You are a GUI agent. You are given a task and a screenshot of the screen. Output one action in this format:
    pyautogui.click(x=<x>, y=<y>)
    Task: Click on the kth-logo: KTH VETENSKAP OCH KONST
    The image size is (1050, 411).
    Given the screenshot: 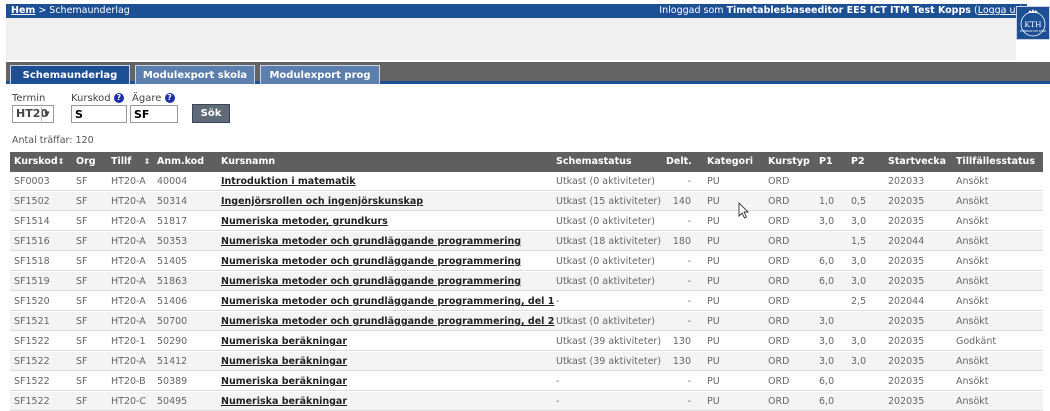 What is the action you would take?
    pyautogui.click(x=1033, y=23)
    